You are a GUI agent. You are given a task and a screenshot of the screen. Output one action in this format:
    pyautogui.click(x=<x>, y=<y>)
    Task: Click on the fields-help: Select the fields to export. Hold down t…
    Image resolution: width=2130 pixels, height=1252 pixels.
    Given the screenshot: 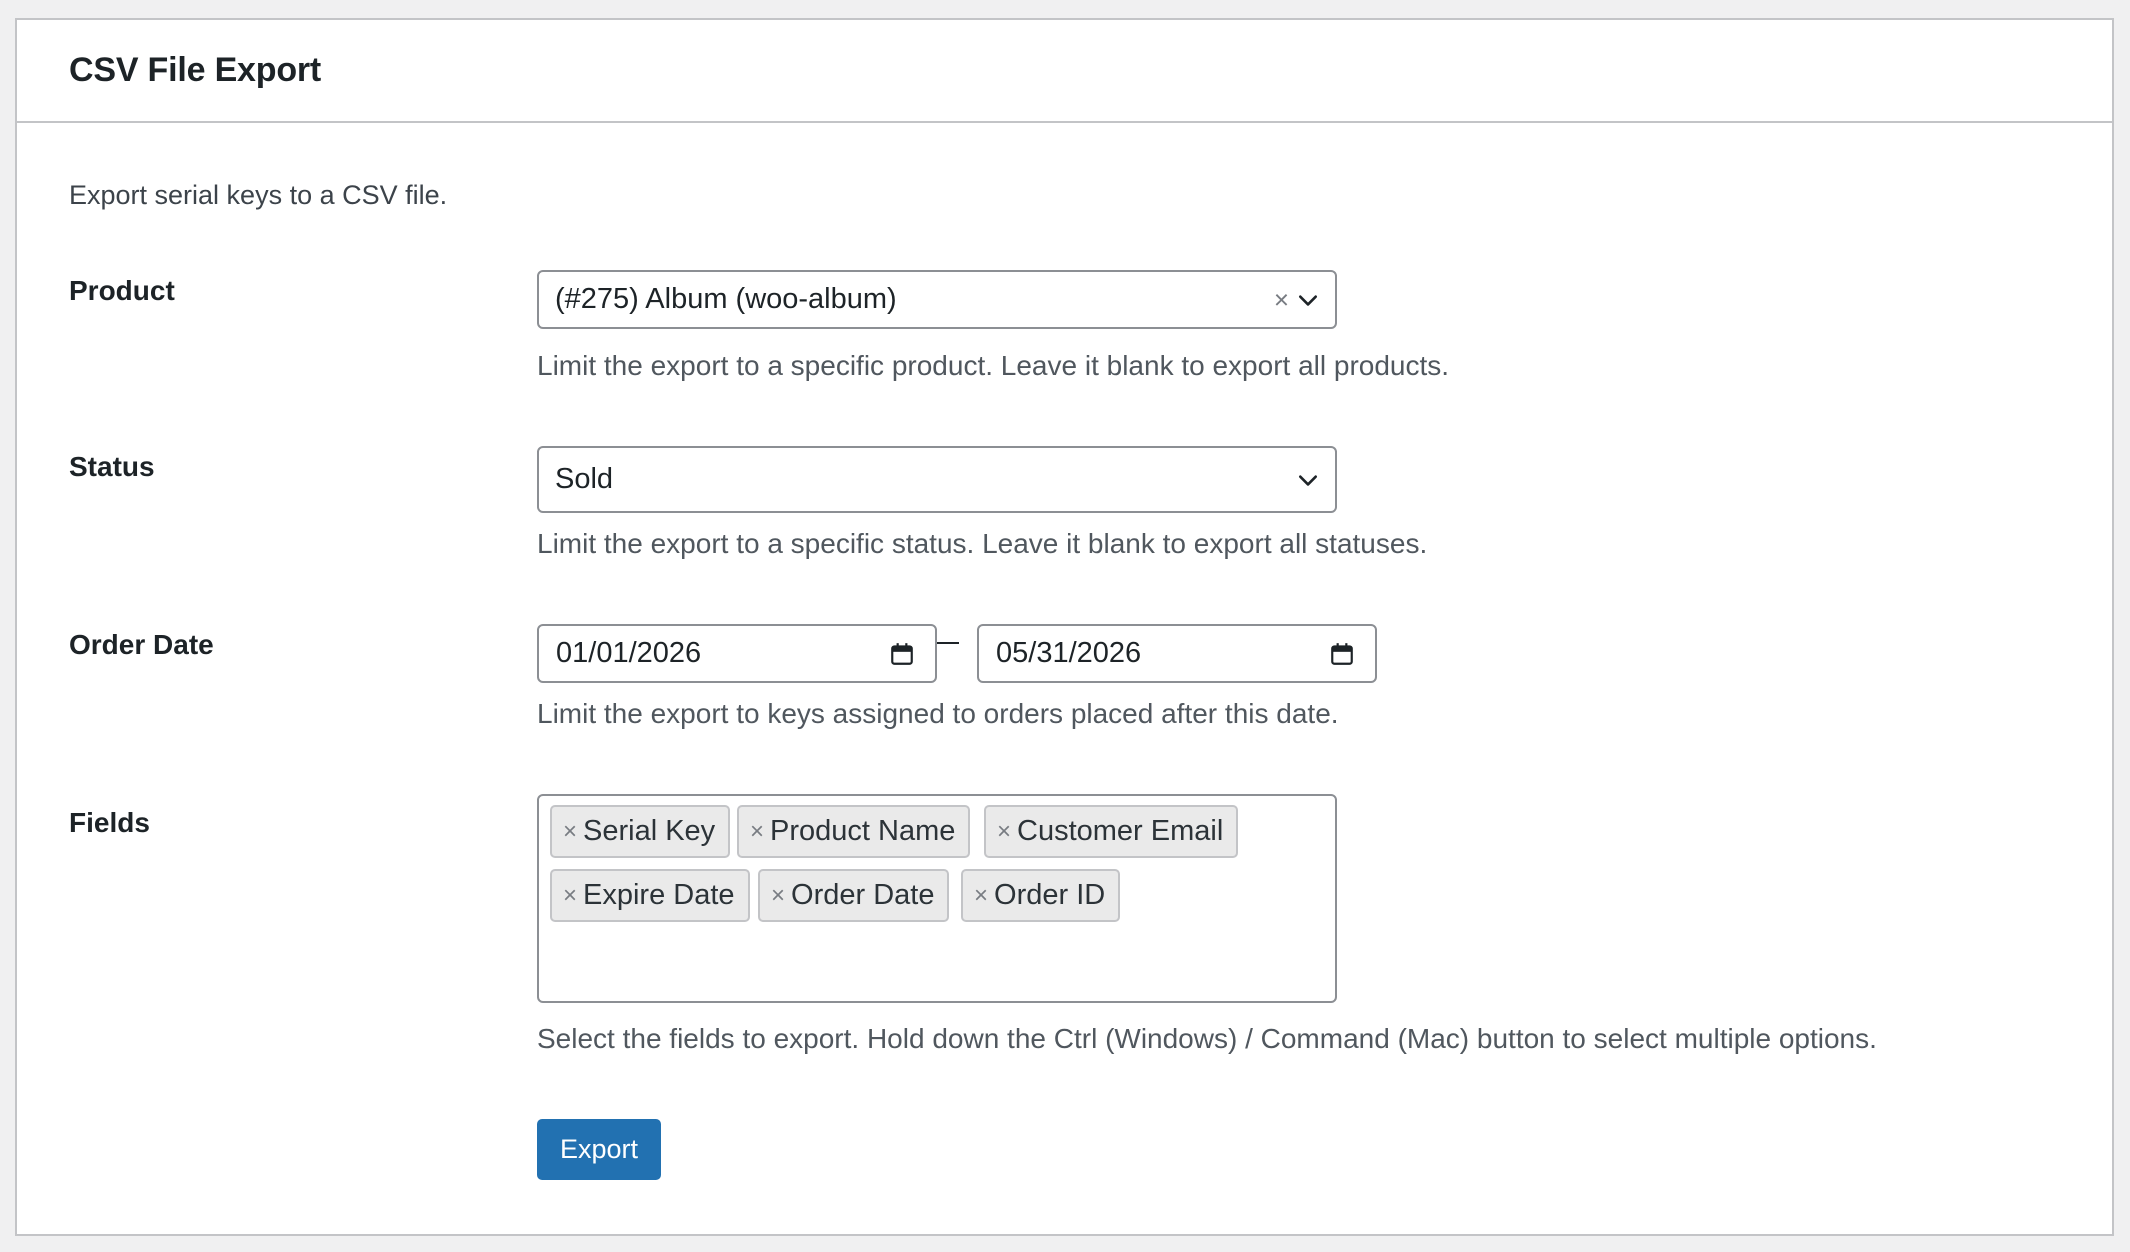 What is the action you would take?
    pyautogui.click(x=1207, y=1038)
    